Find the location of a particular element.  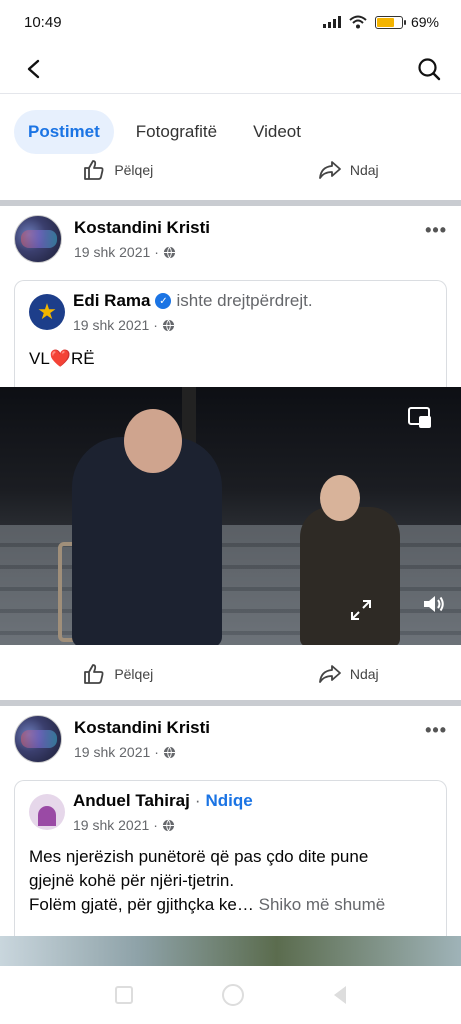

wifi-icon is located at coordinates (358, 22).